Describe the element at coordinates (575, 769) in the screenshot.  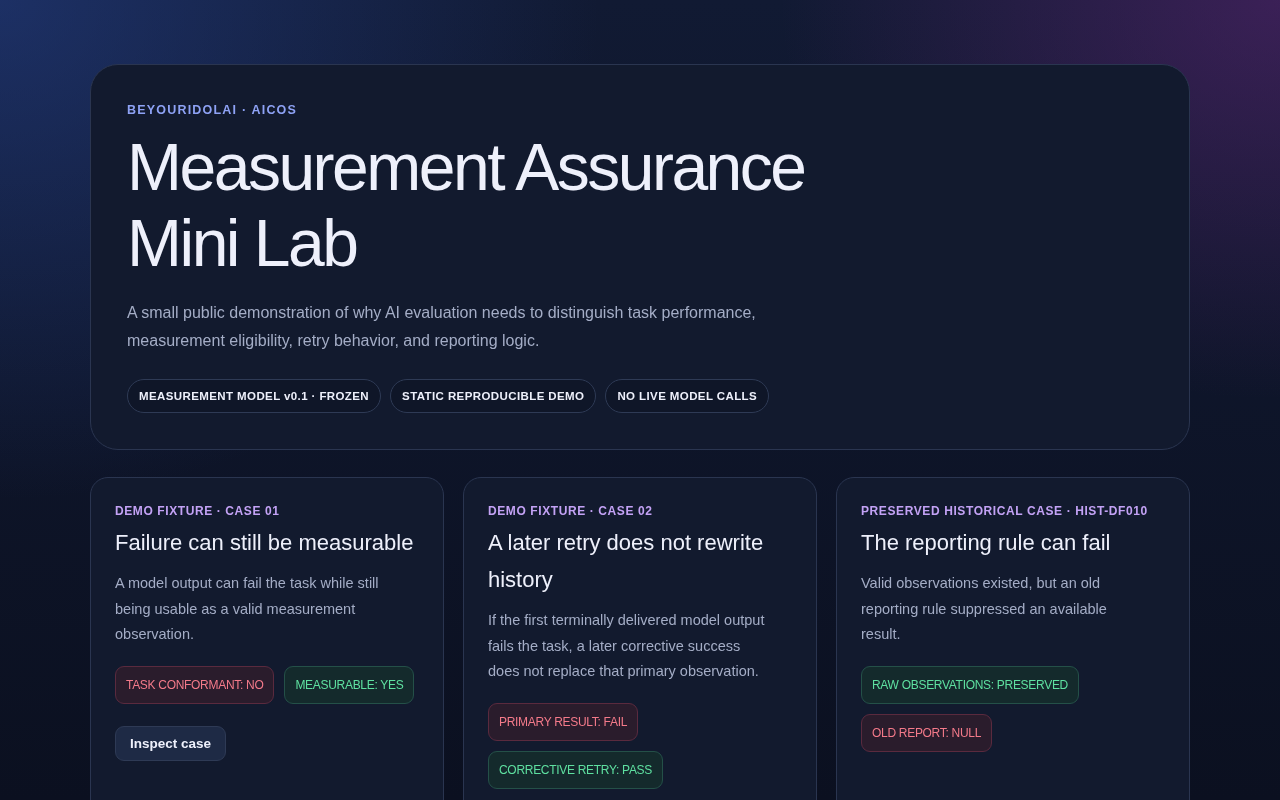
I see `status-badge: CORRECTIVE RETRY: PASS` at that location.